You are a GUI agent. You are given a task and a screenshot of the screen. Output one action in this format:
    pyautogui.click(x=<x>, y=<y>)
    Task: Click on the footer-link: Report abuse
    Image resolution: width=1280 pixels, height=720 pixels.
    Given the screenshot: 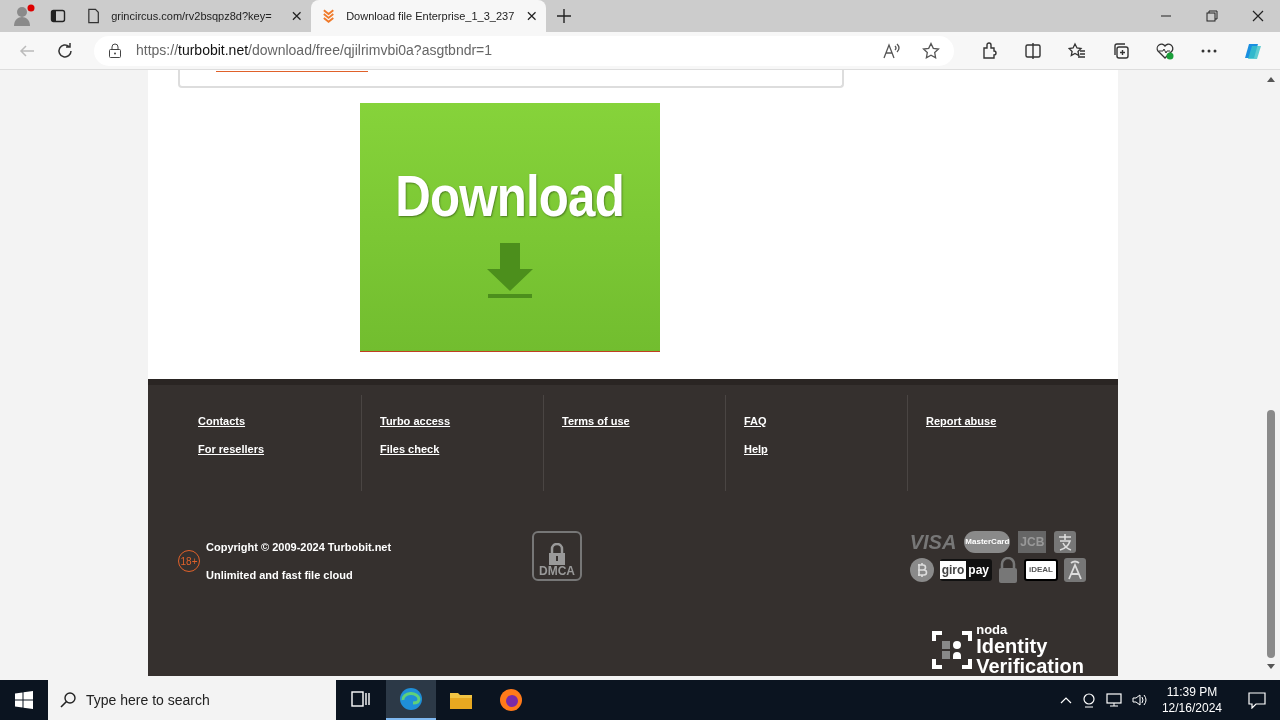 What is the action you would take?
    pyautogui.click(x=961, y=421)
    